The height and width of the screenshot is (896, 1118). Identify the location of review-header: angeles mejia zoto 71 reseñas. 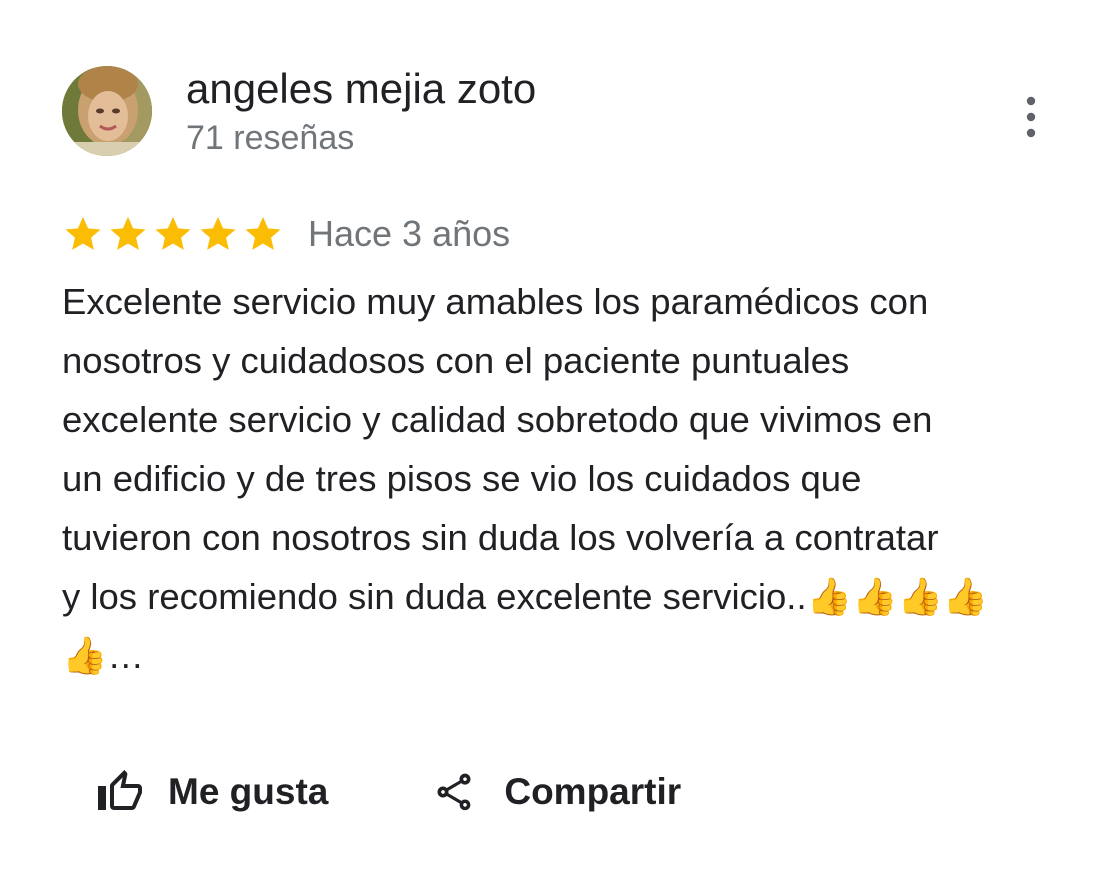
(557, 112).